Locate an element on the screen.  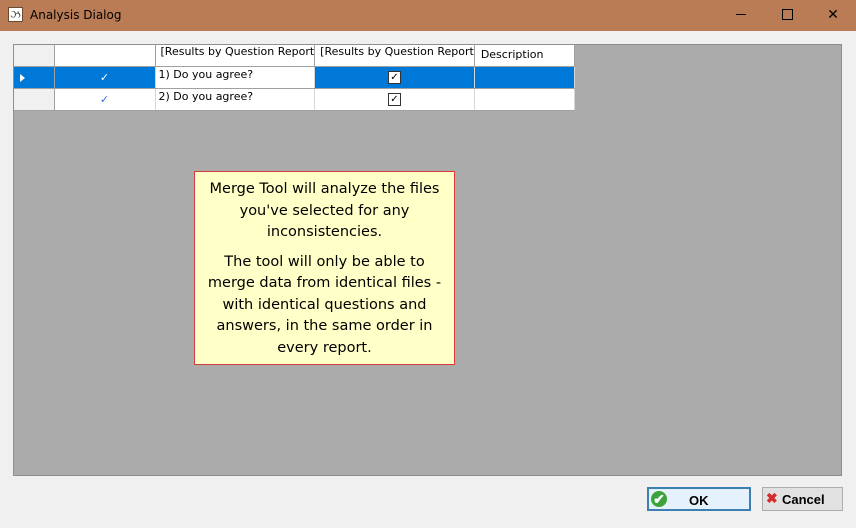
maximize-icon is located at coordinates (787, 14).